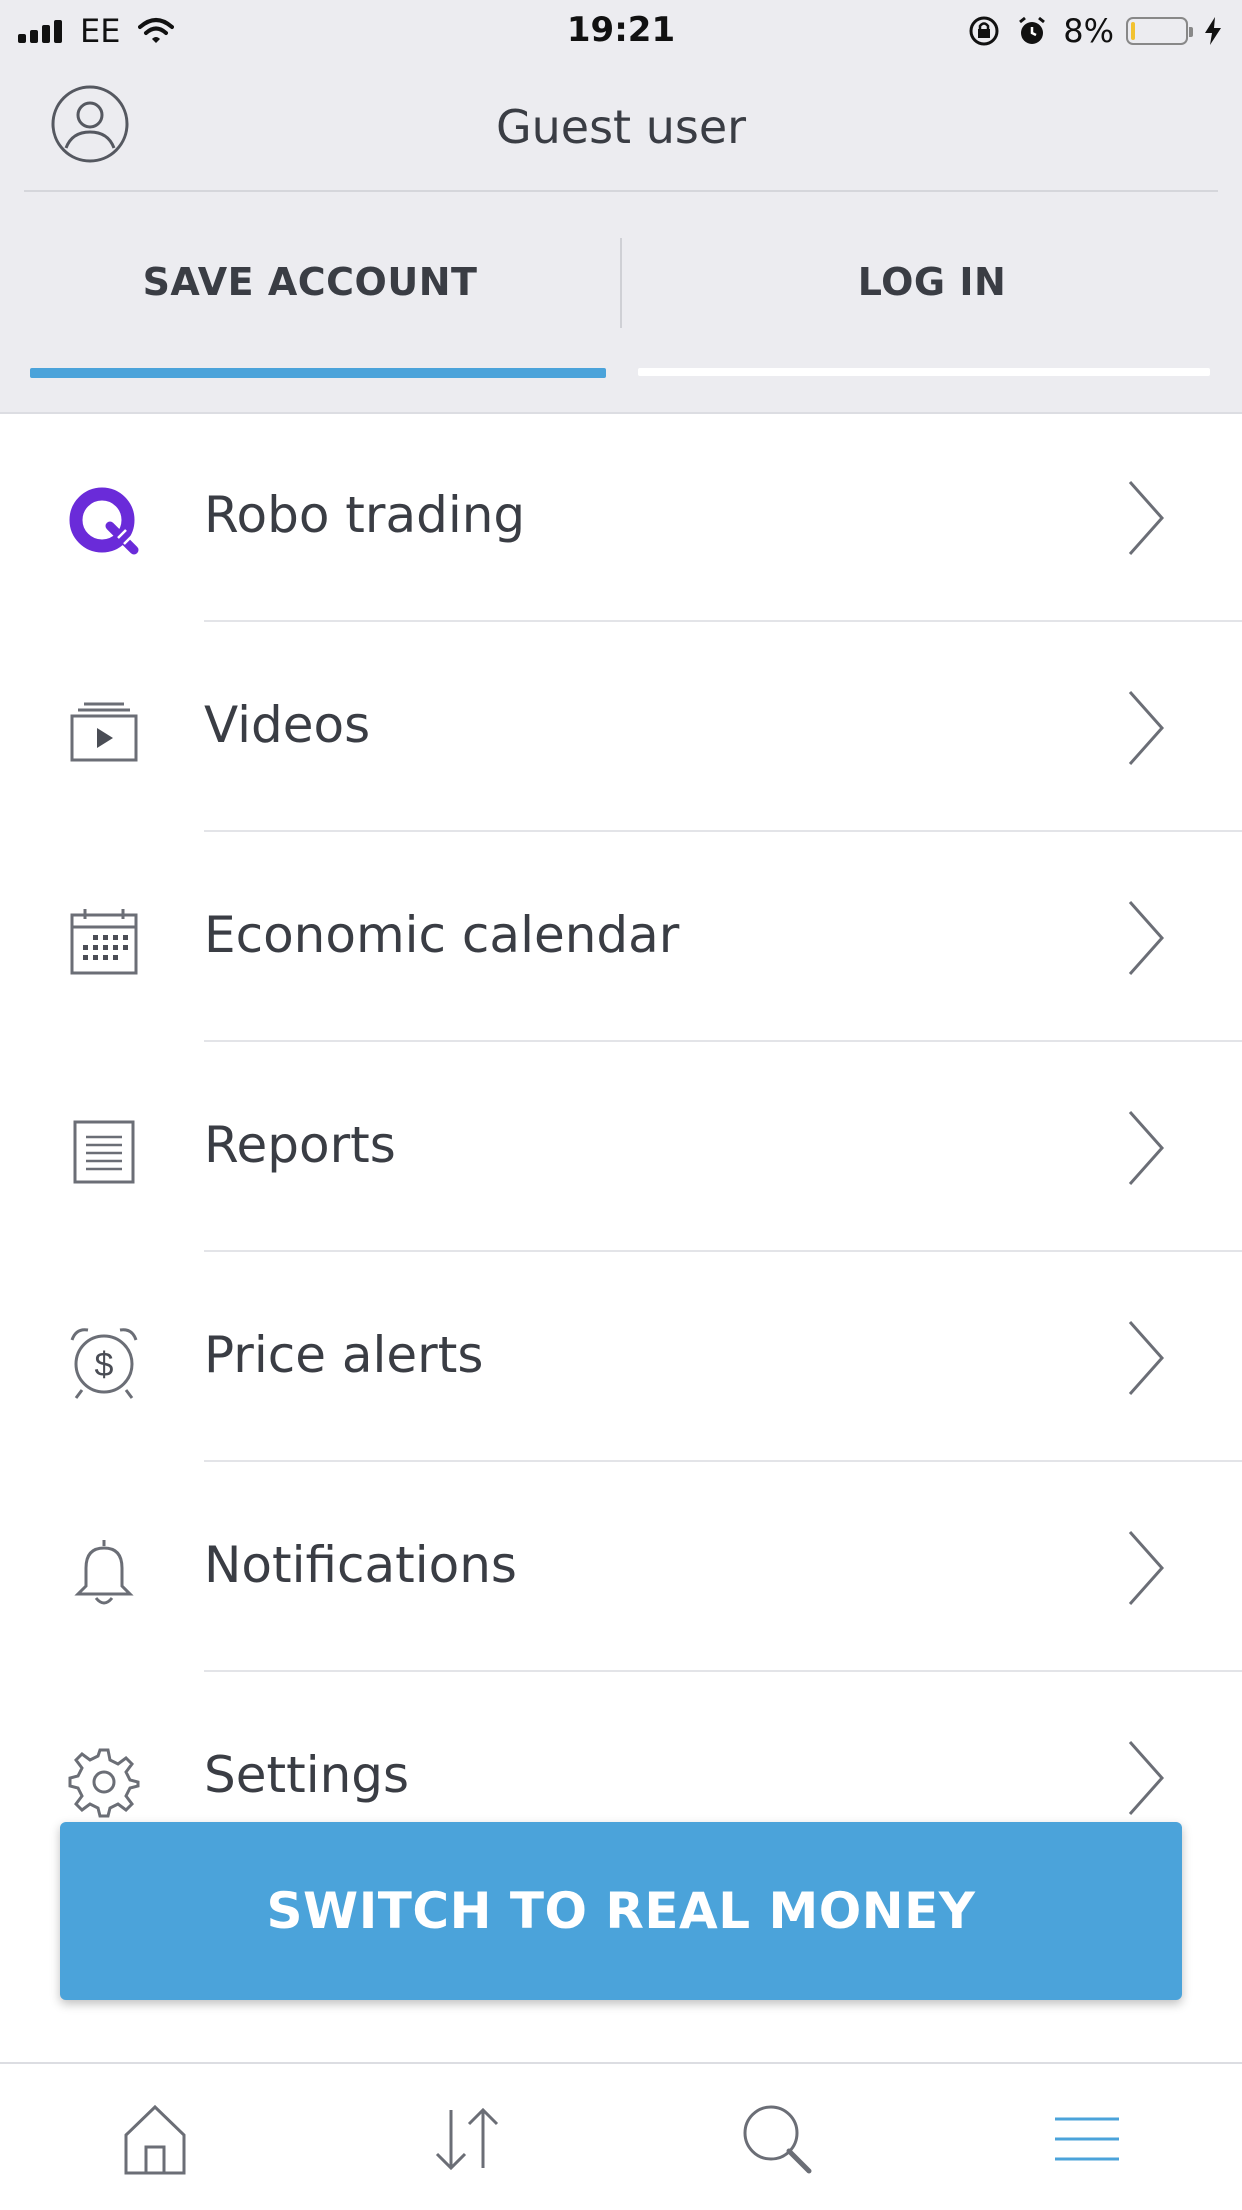 The width and height of the screenshot is (1242, 2210). What do you see at coordinates (777, 2139) in the screenshot?
I see `search-icon` at bounding box center [777, 2139].